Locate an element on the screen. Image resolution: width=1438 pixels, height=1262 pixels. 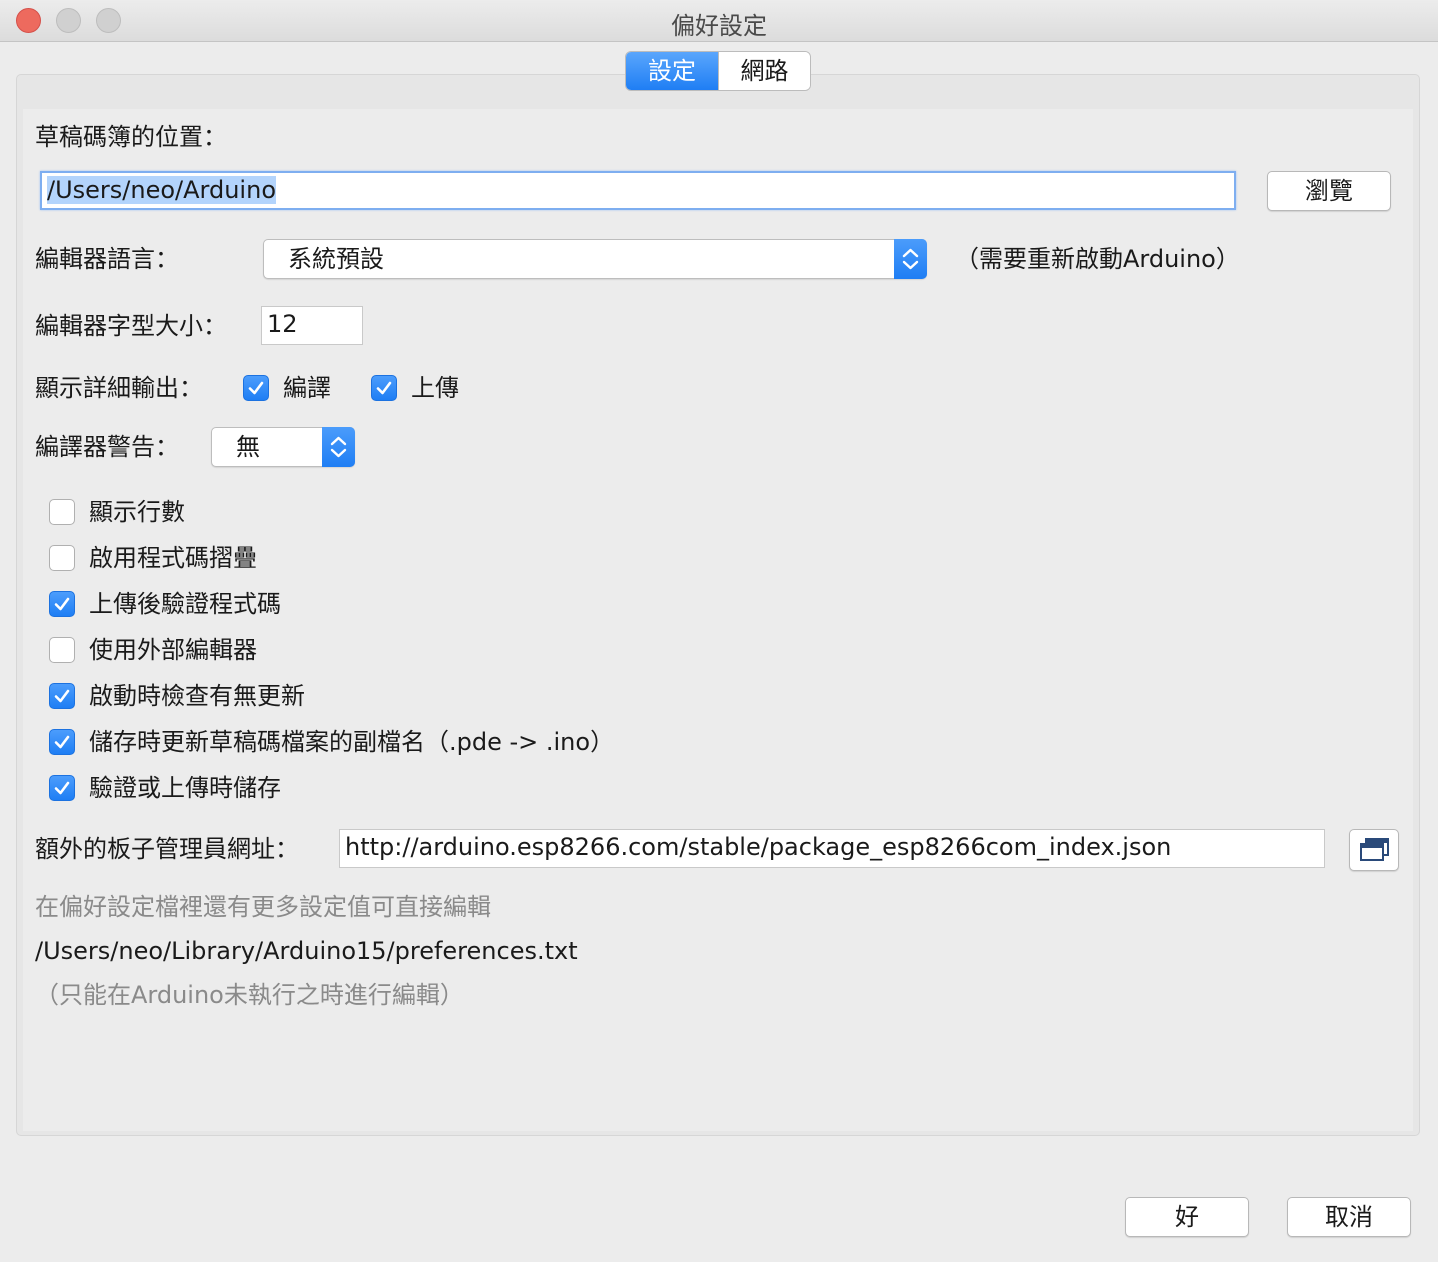
board-manager-urls-edit-button is located at coordinates (1374, 850).